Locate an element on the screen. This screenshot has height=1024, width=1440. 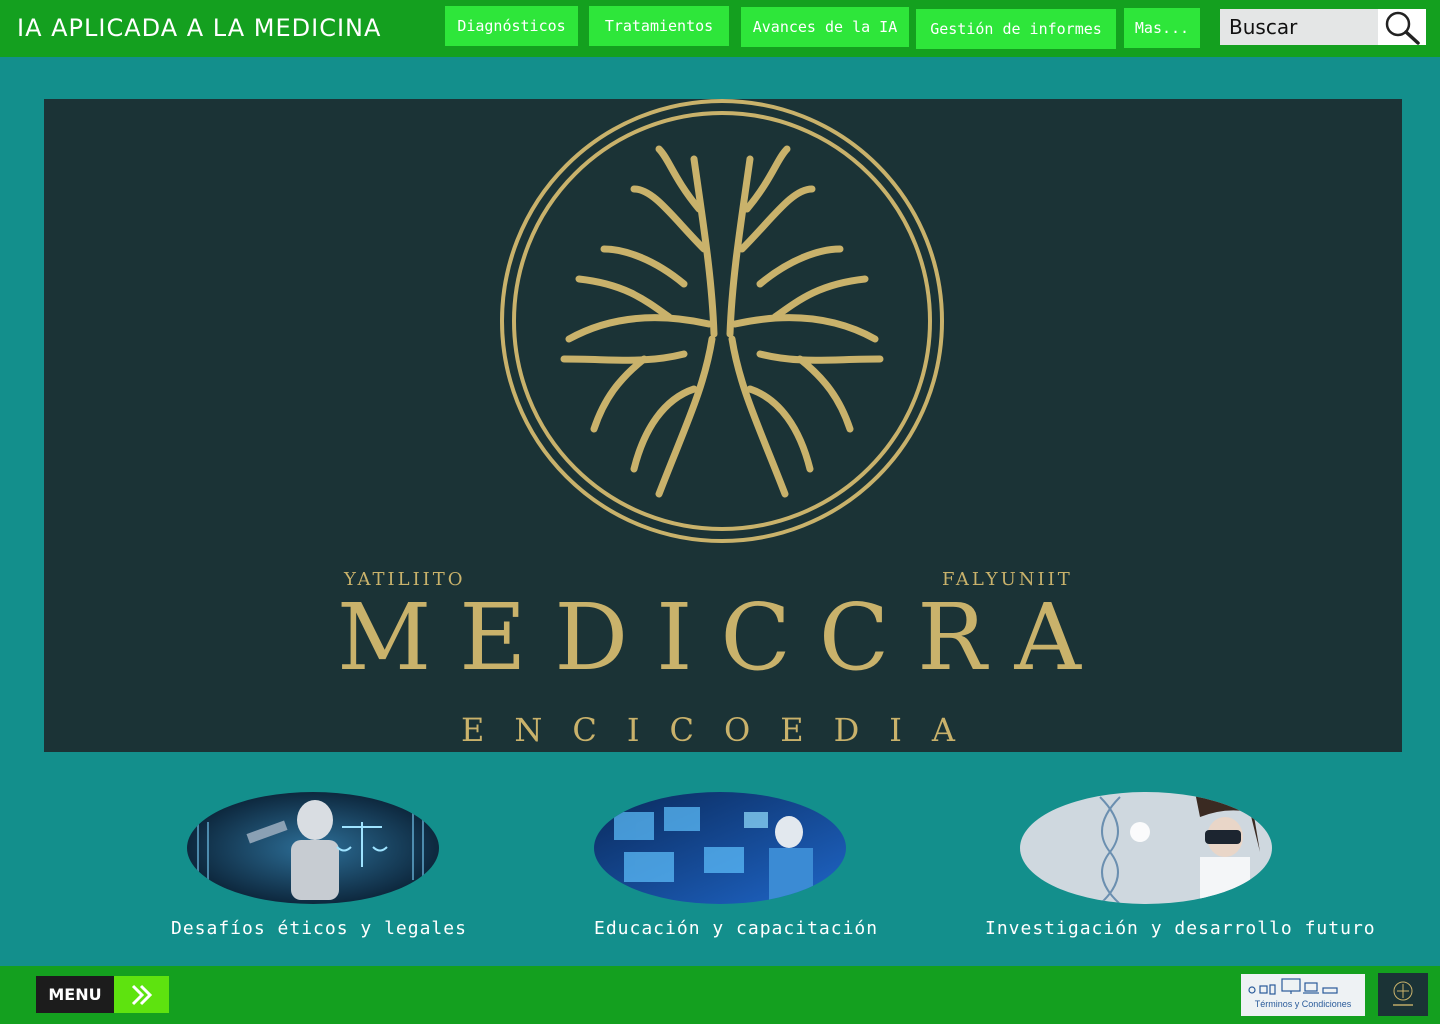
mediccra-mini-logo is located at coordinates (1403, 994).